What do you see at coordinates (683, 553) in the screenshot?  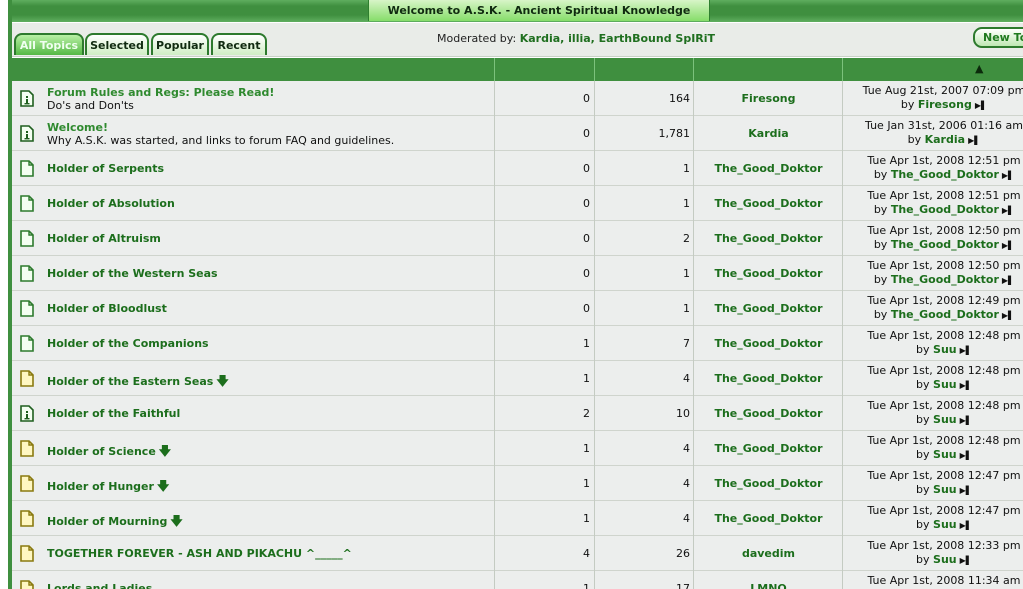 I see `view-count: 26` at bounding box center [683, 553].